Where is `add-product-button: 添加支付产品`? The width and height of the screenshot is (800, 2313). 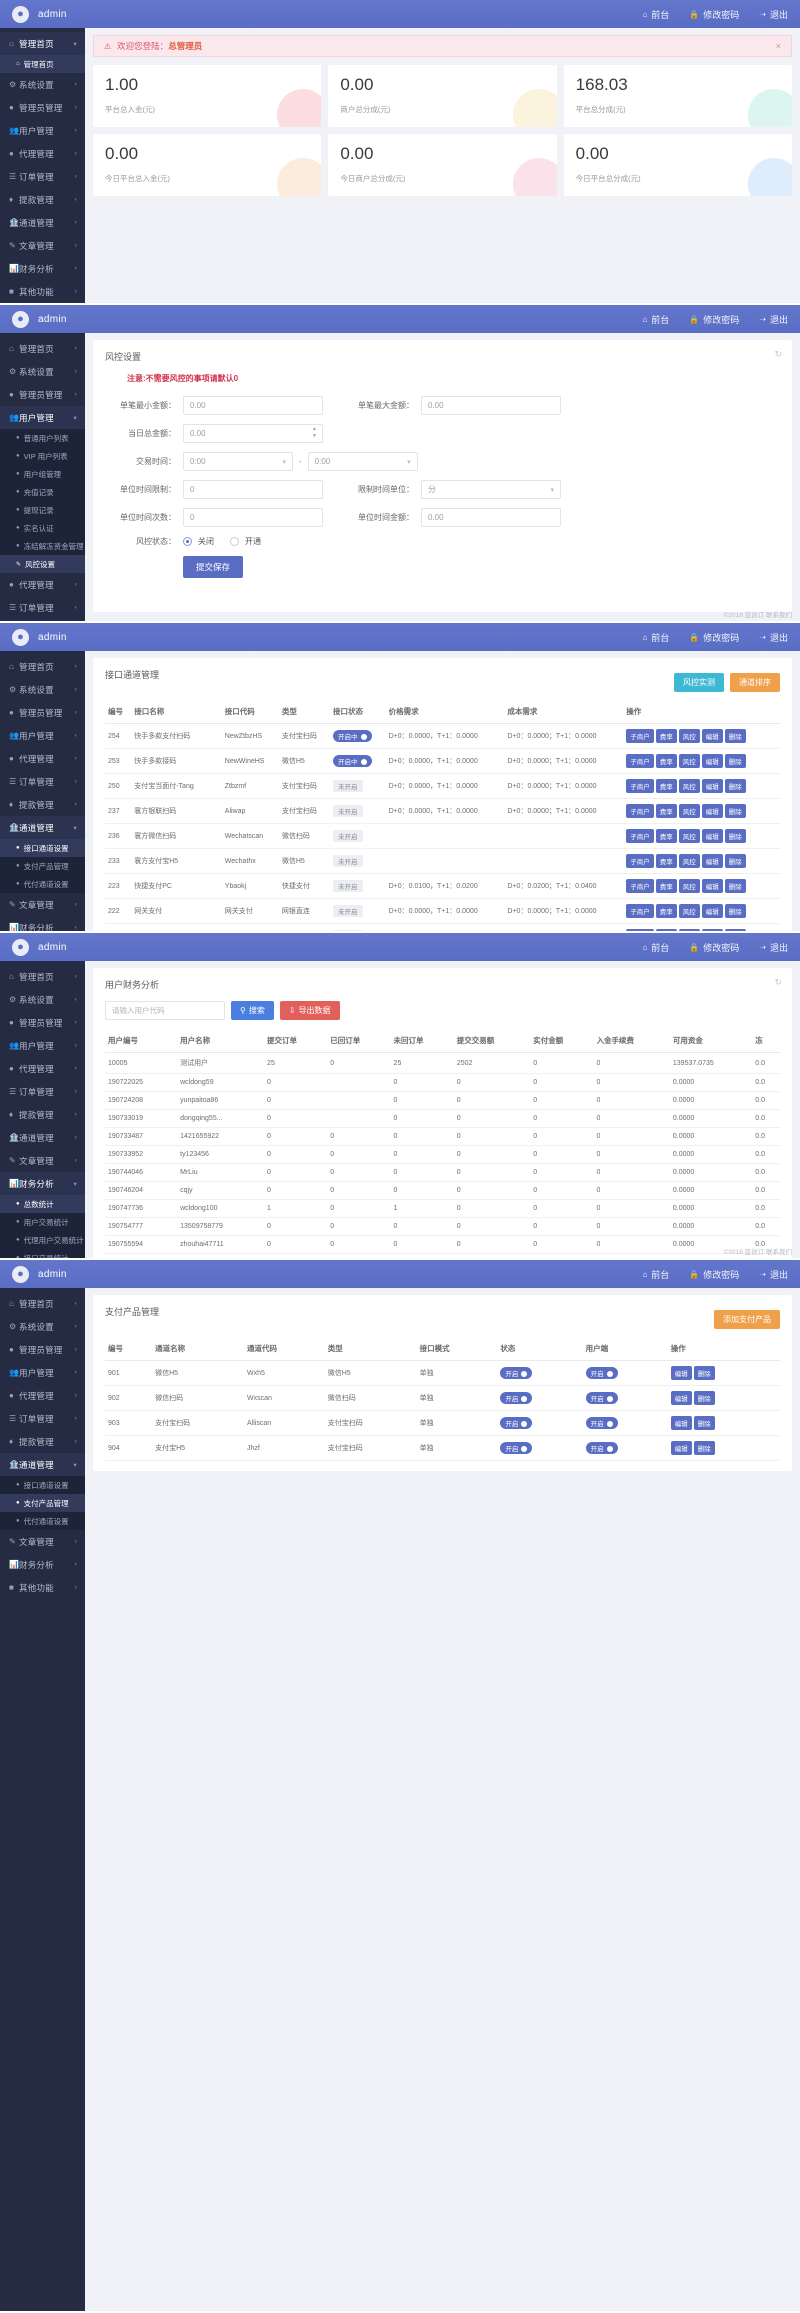
add-product-button: 添加支付产品 is located at coordinates (747, 1319).